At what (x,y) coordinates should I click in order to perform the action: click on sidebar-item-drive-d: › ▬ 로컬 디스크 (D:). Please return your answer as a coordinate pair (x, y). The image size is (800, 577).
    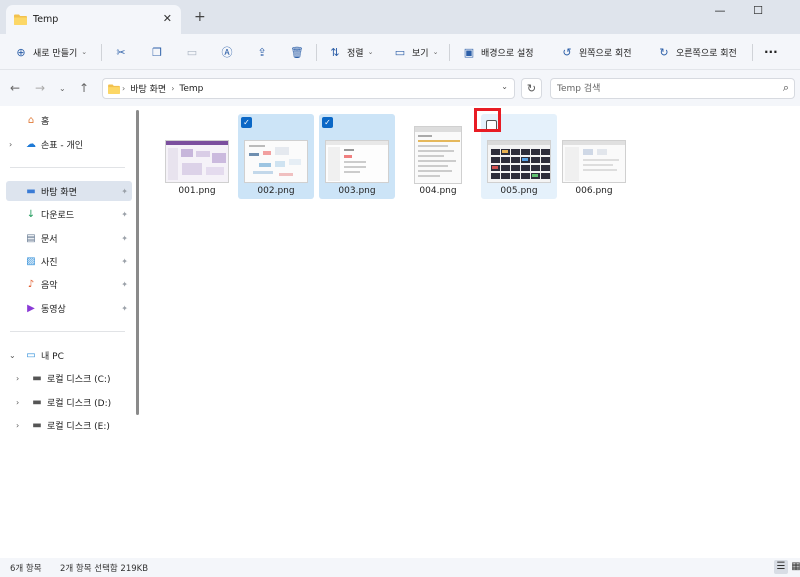
    Looking at the image, I should click on (69, 402).